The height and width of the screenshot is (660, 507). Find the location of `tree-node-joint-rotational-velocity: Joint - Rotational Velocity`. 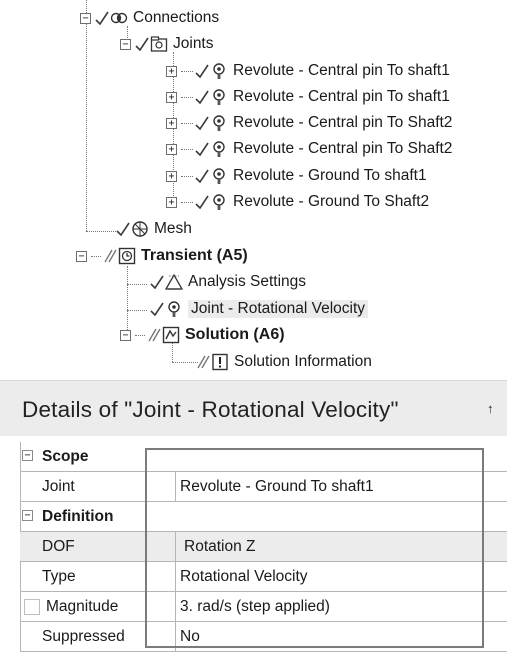

tree-node-joint-rotational-velocity: Joint - Rotational Velocity is located at coordinates (259, 309).